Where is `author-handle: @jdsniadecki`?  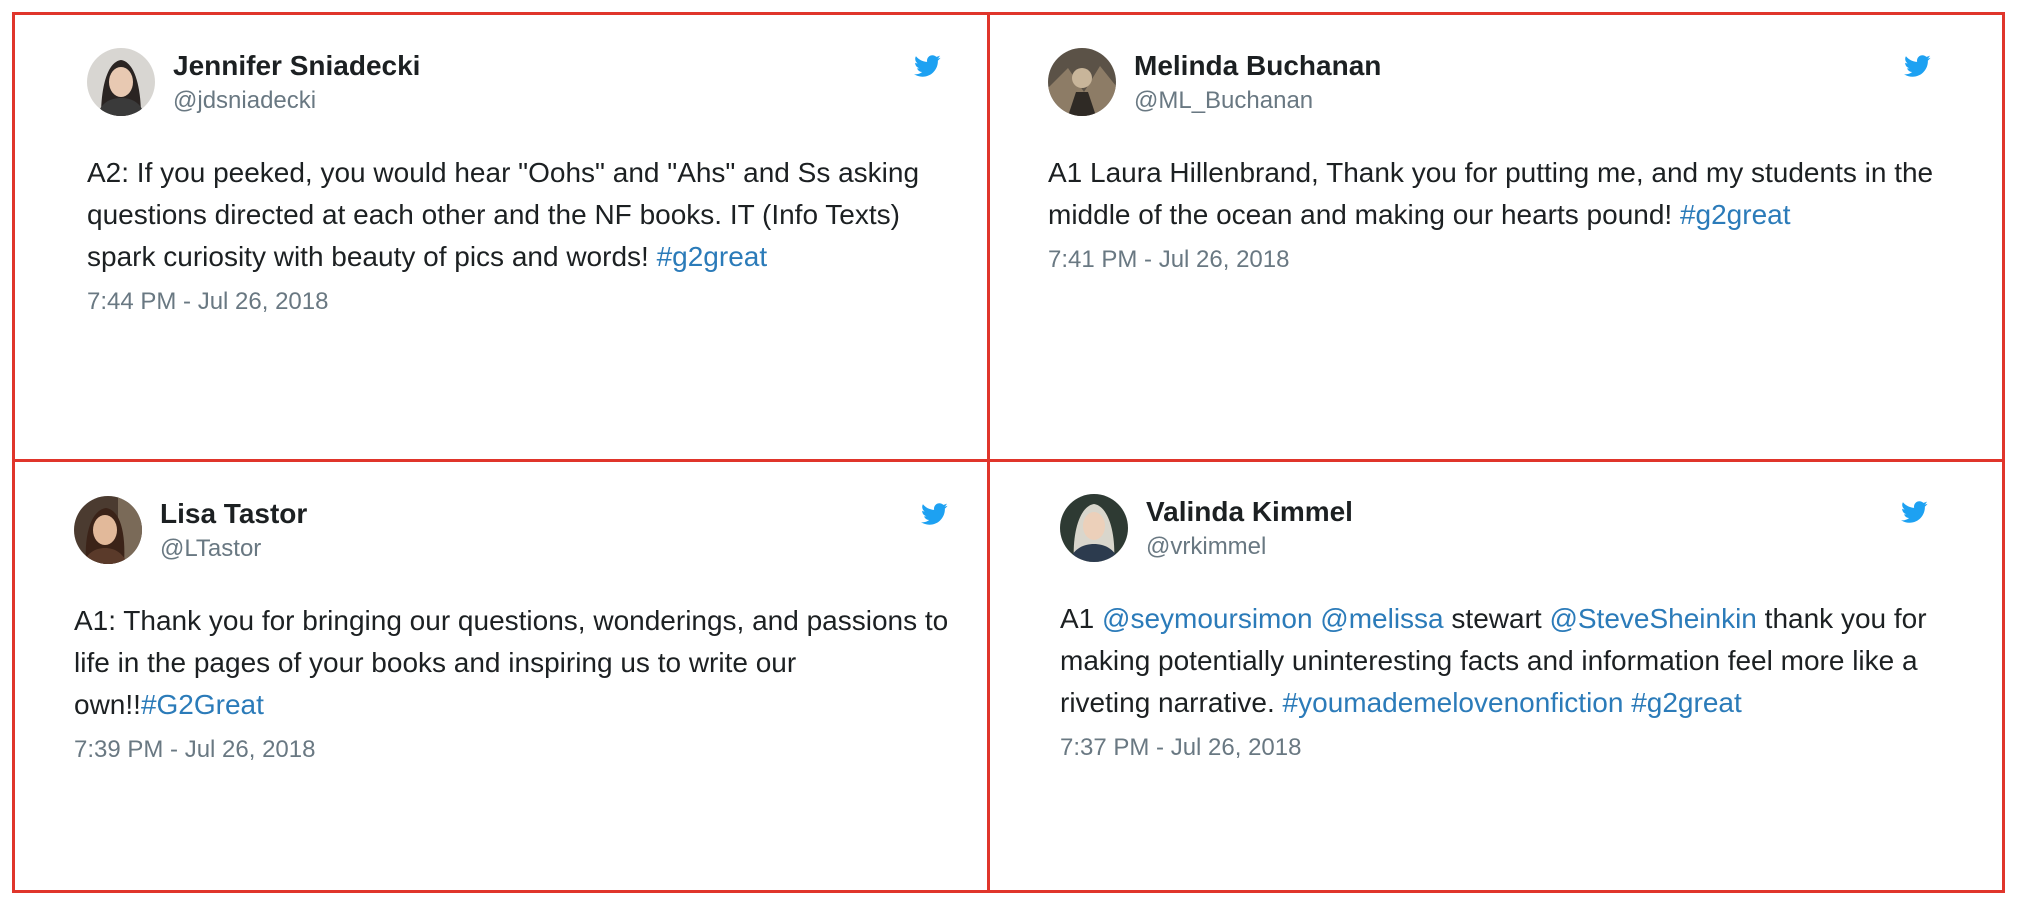
author-handle: @jdsniadecki is located at coordinates (244, 101).